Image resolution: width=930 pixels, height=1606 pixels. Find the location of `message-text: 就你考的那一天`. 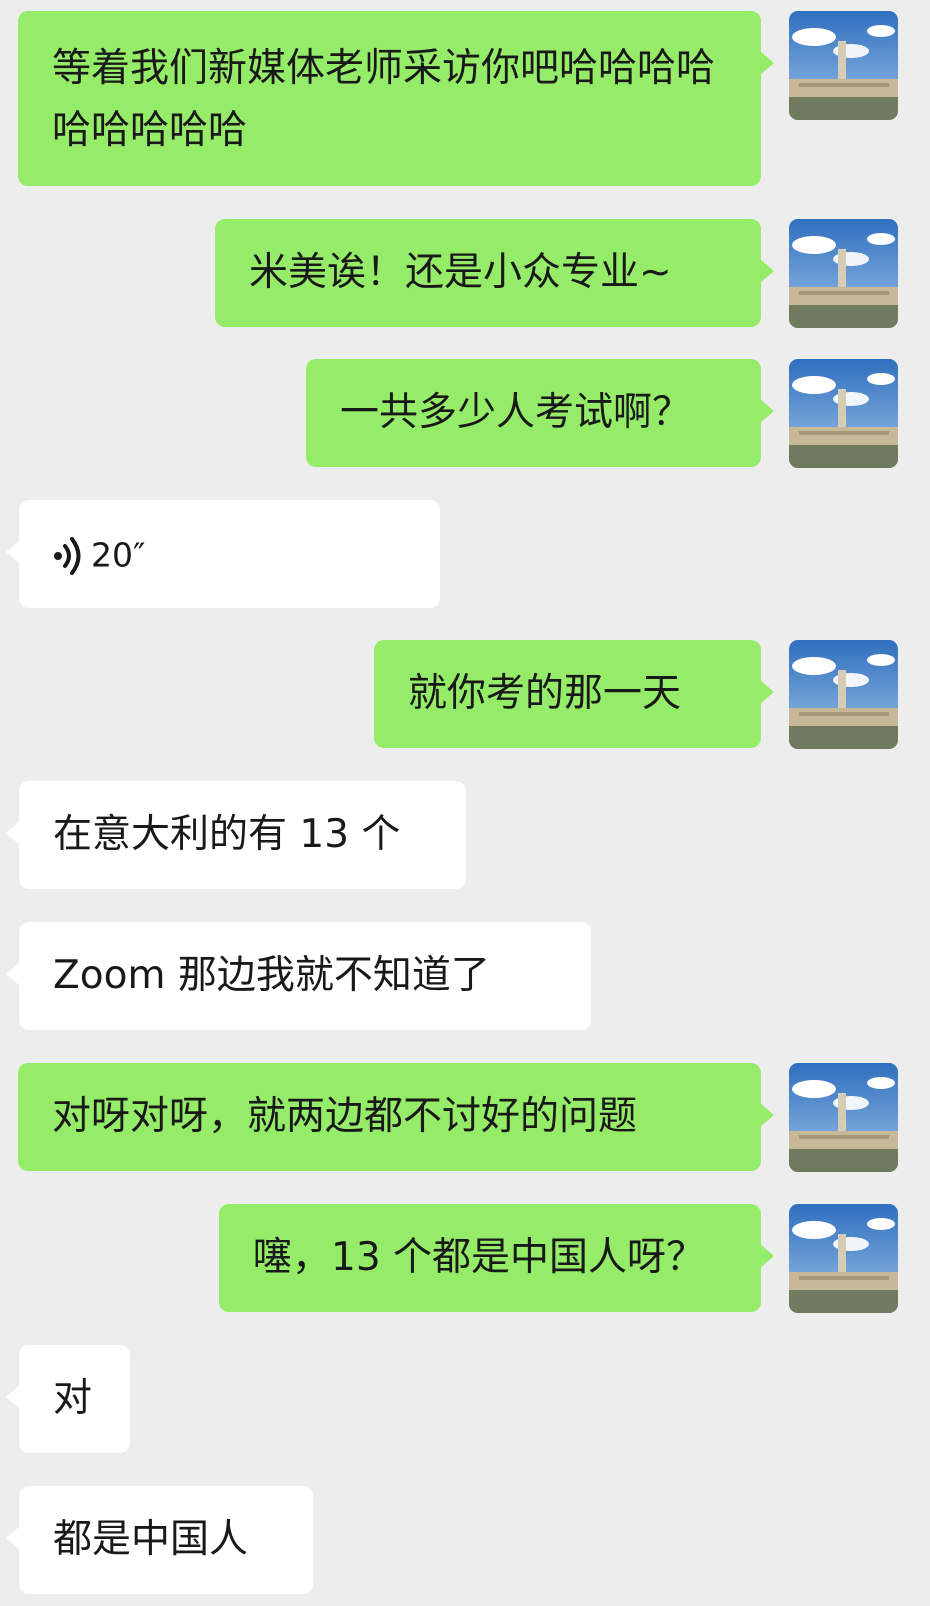

message-text: 就你考的那一天 is located at coordinates (545, 693).